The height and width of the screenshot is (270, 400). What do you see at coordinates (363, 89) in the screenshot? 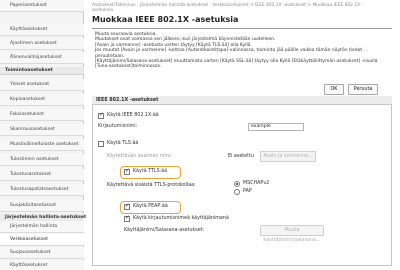
I see `cancel-button: Peruuta` at bounding box center [363, 89].